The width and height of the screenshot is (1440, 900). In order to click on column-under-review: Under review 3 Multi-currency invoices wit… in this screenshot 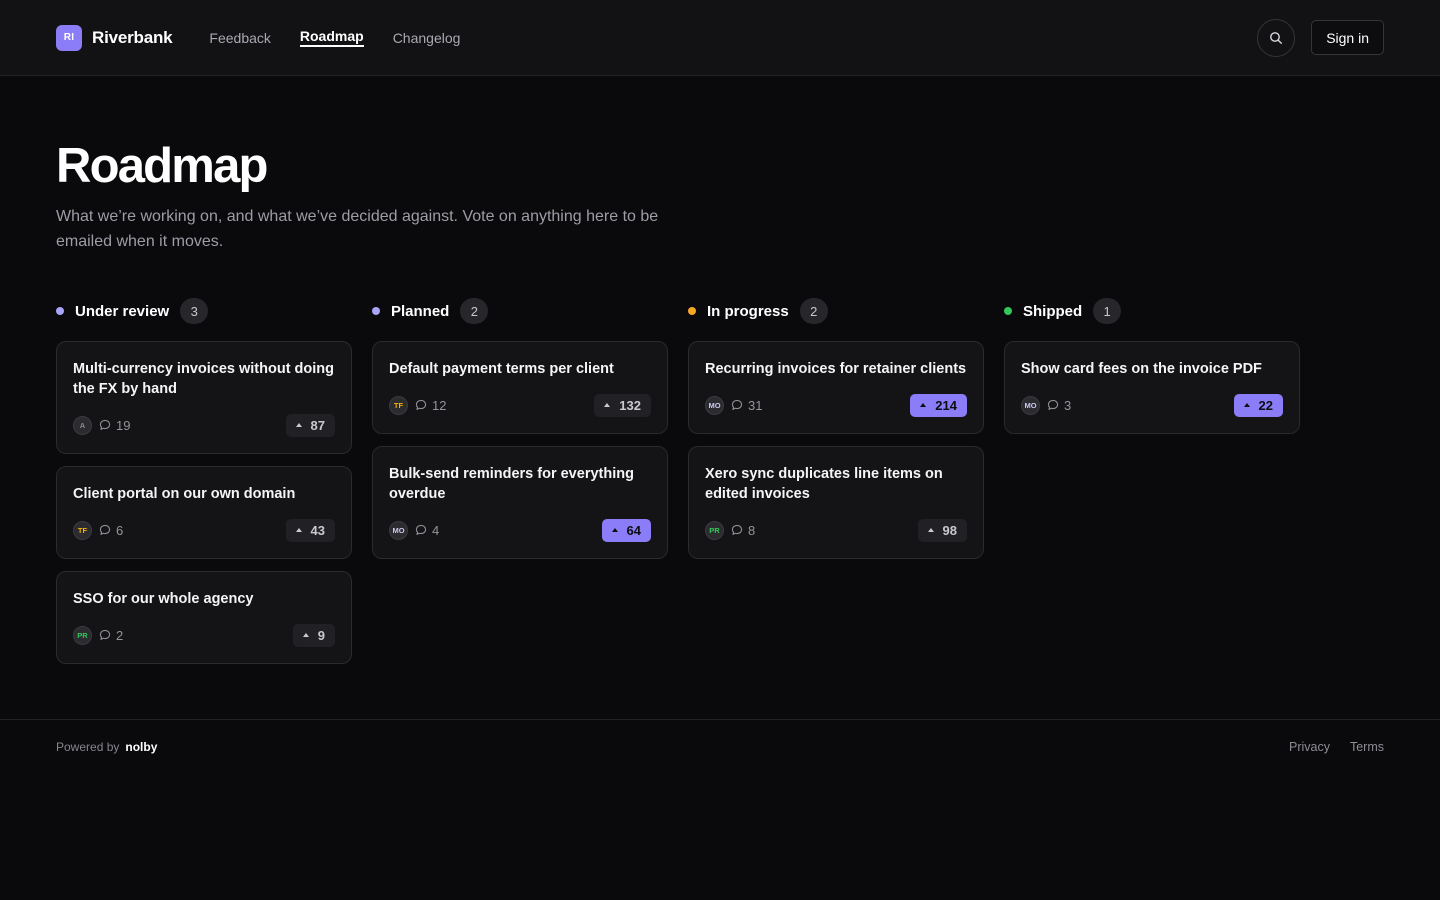, I will do `click(204, 486)`.